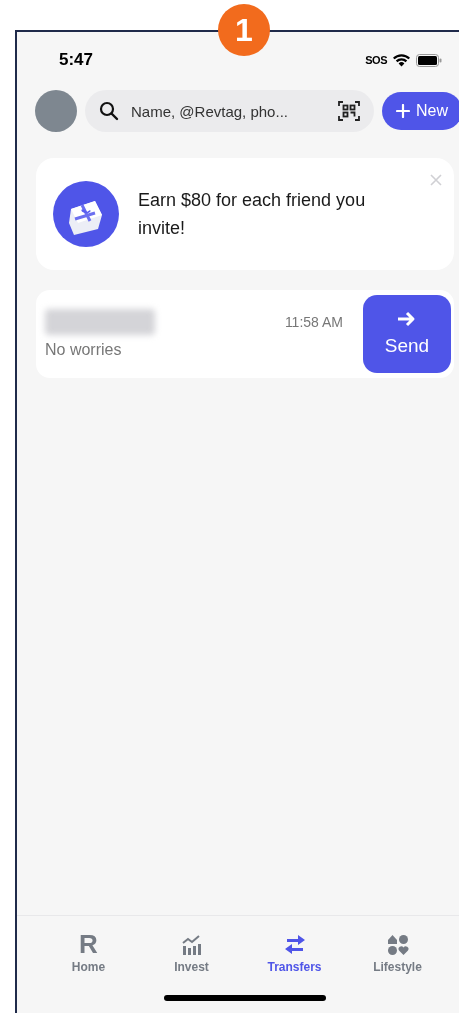 Image resolution: width=459 pixels, height=1013 pixels. I want to click on tab: Transfers, so click(294, 950).